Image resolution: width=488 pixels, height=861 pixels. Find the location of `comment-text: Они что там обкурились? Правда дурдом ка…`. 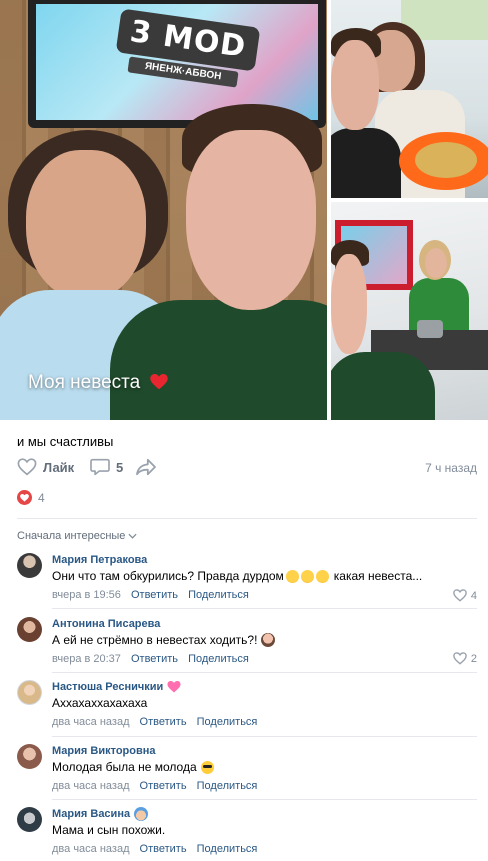

comment-text: Они что там обкурились? Правда дурдом ка… is located at coordinates (237, 576).